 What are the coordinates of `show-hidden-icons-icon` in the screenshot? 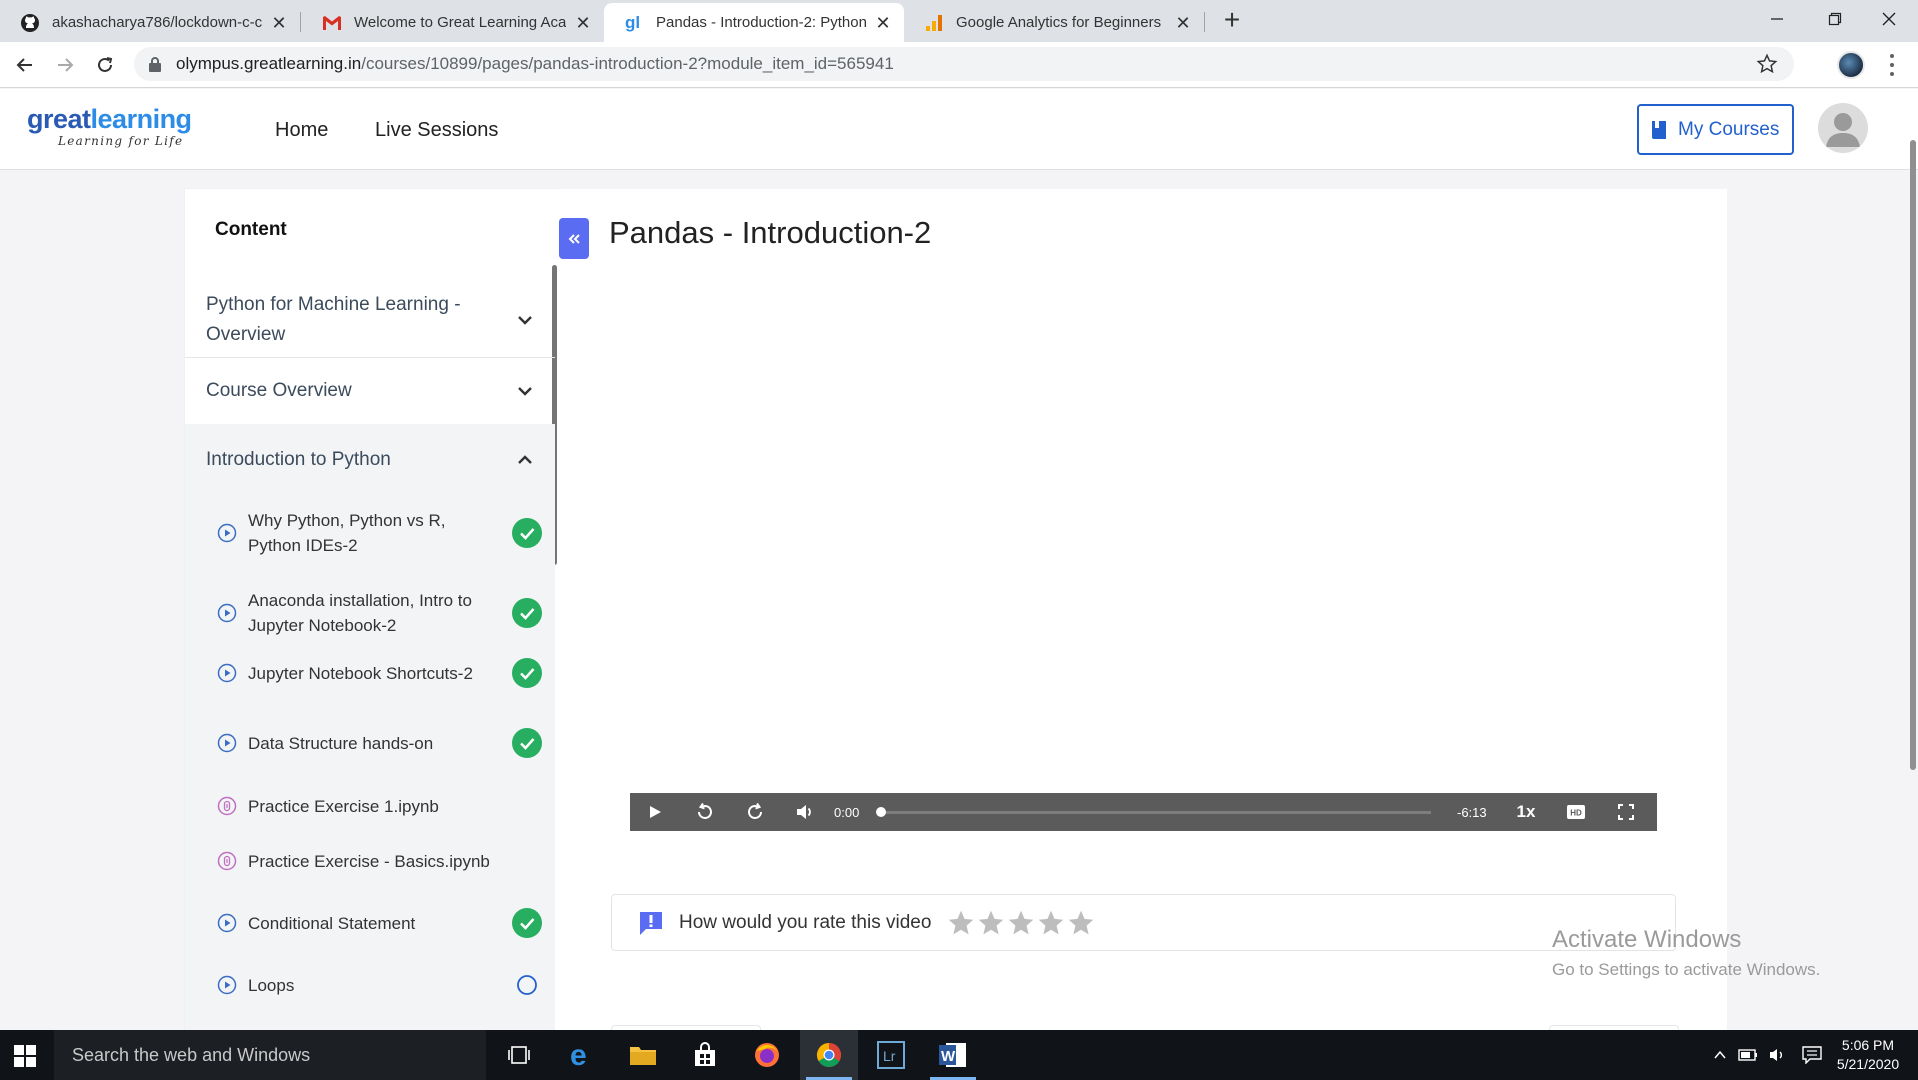 It's located at (1720, 1055).